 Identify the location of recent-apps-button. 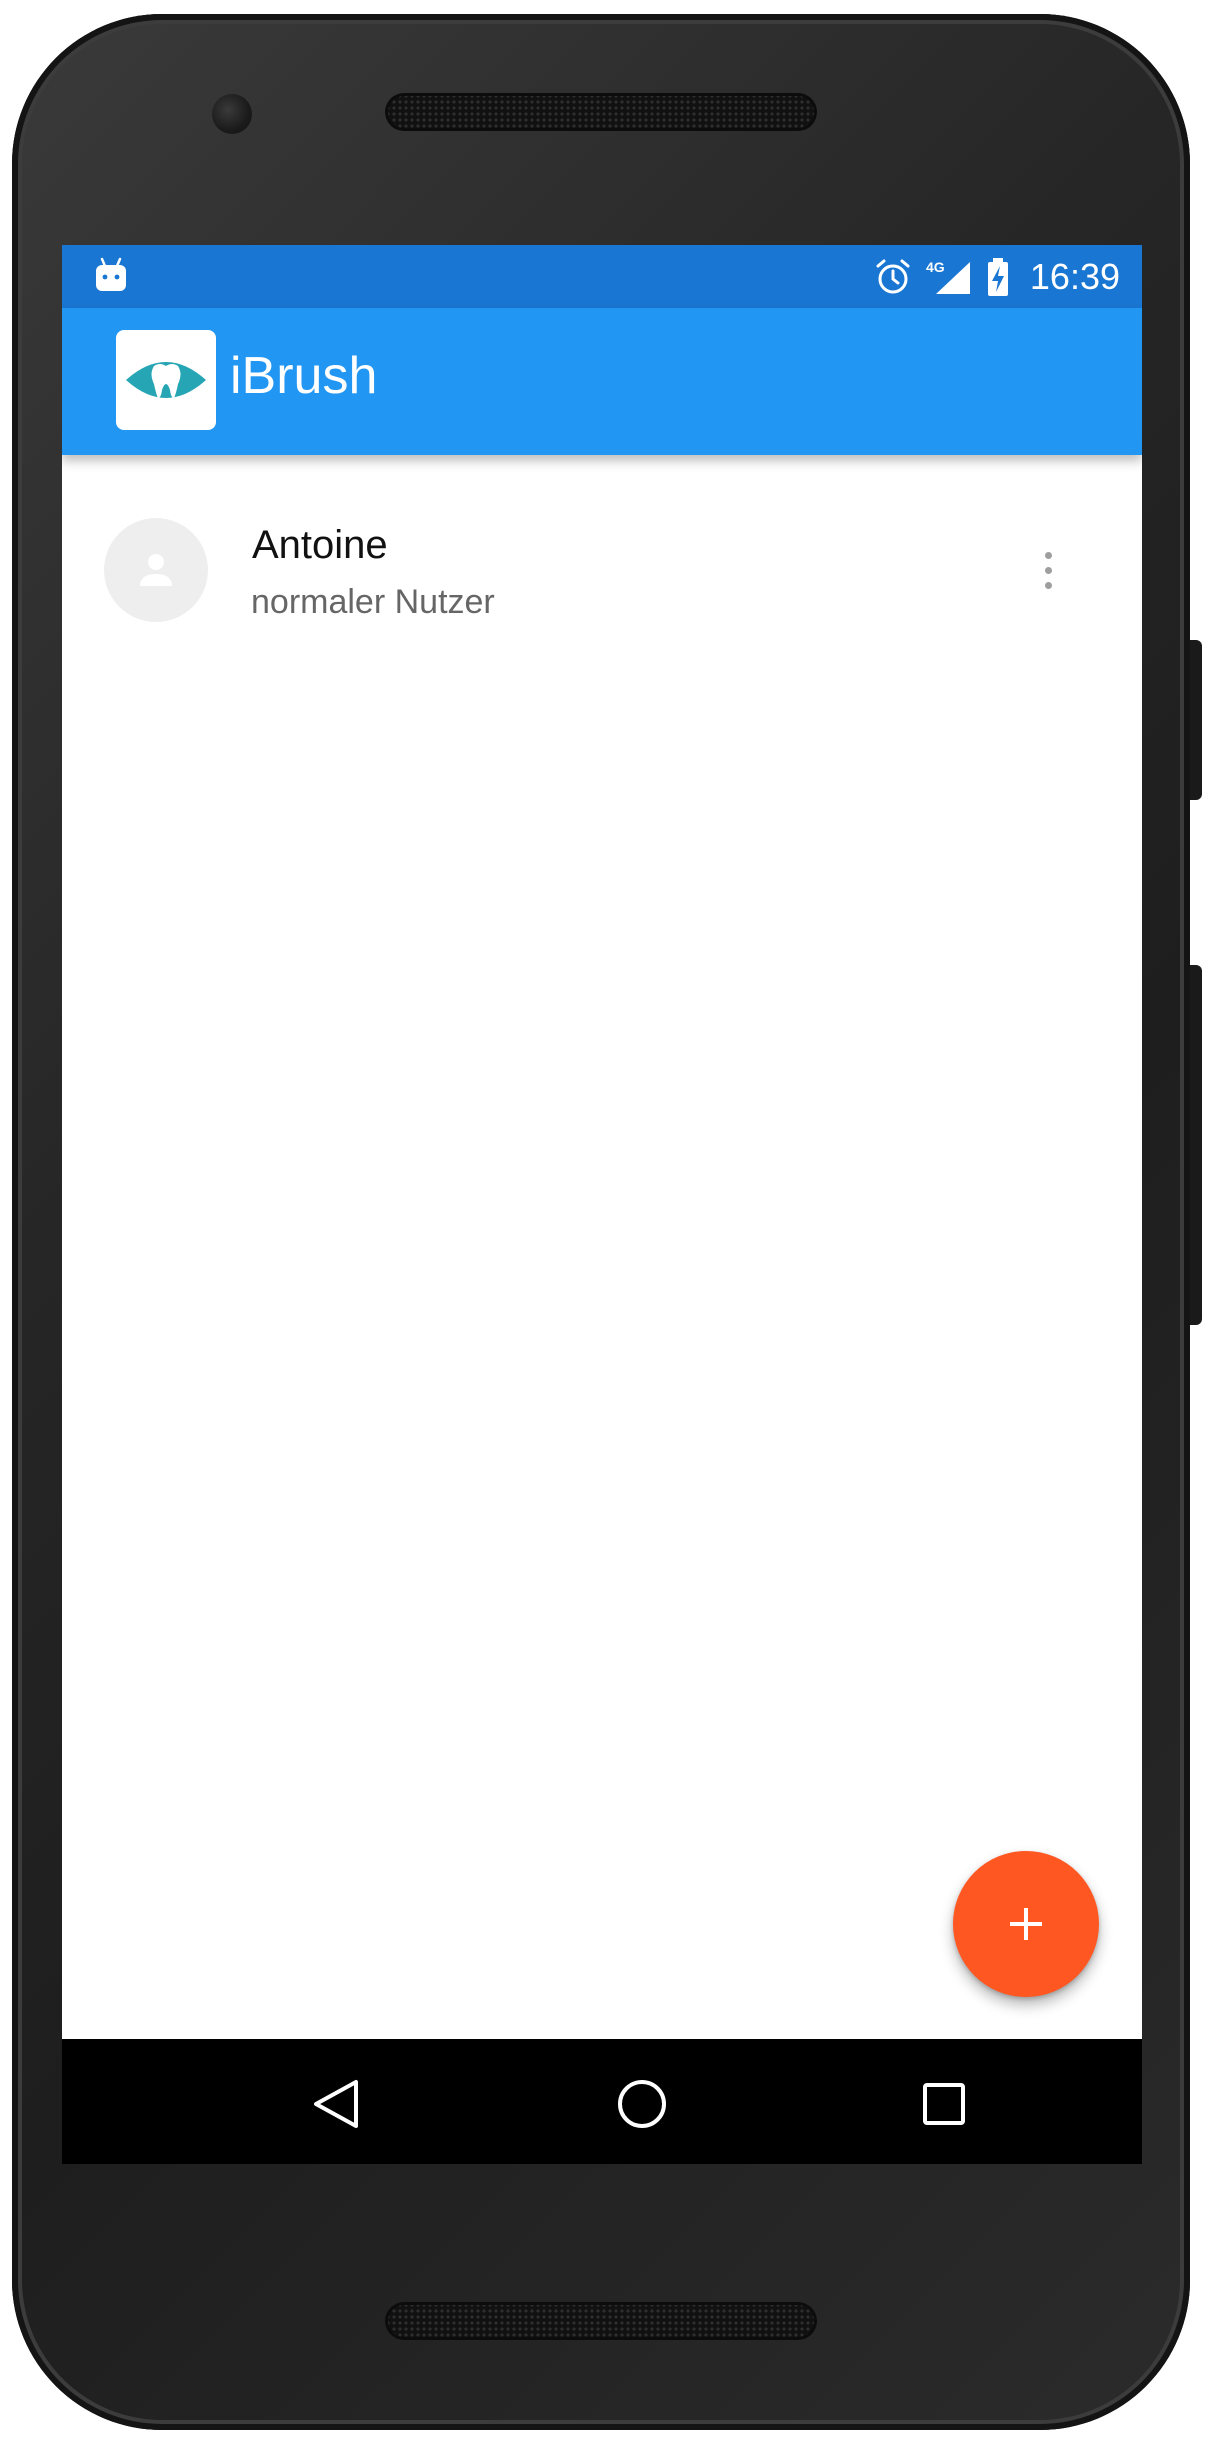
(944, 2104).